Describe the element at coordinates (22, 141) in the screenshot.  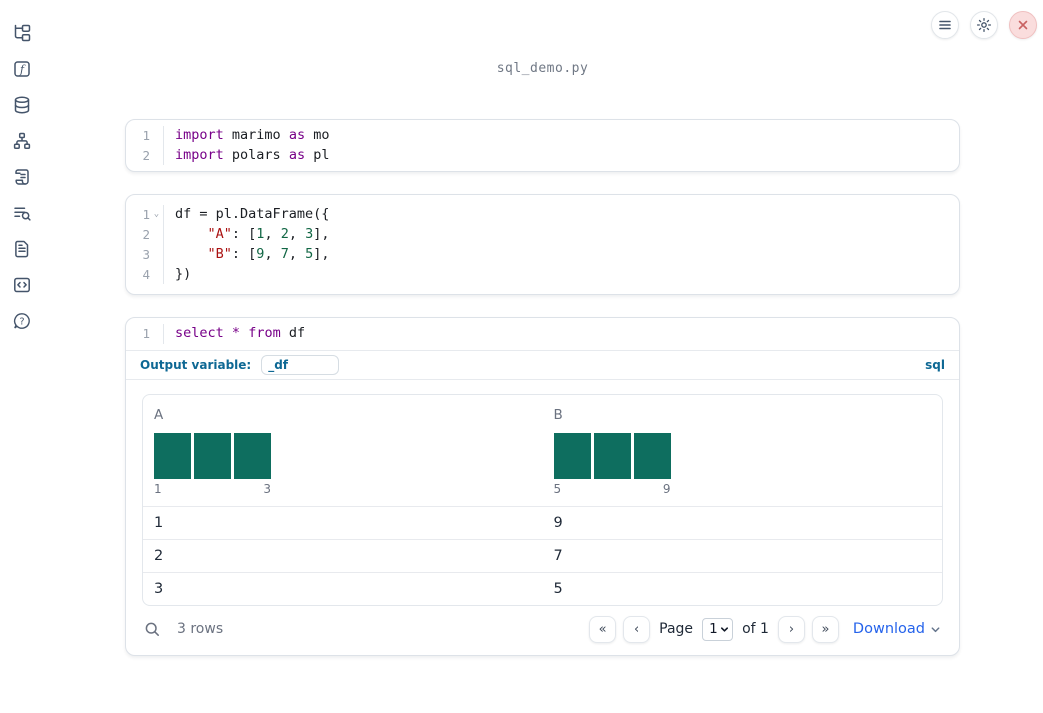
I see `dependency-graph-icon` at that location.